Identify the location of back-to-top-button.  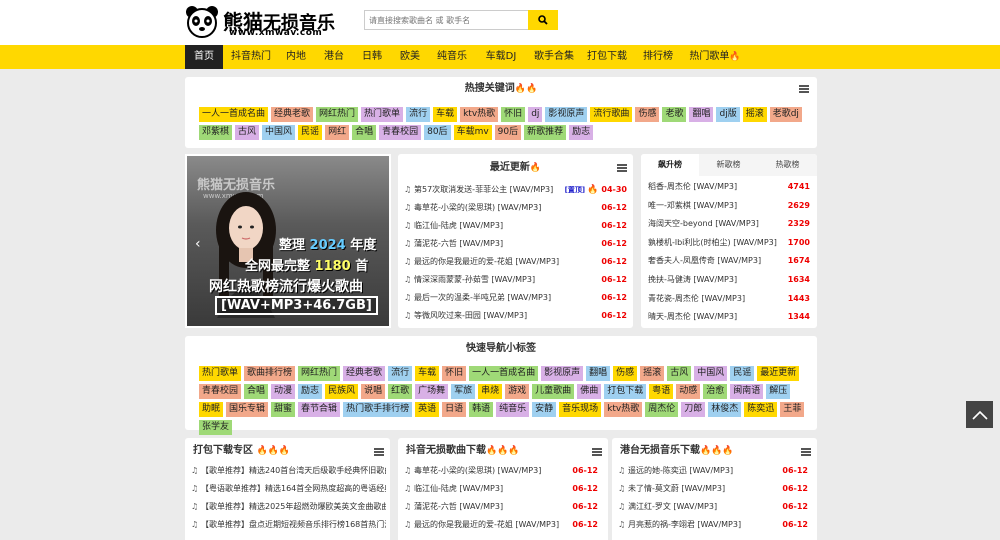
(979, 414).